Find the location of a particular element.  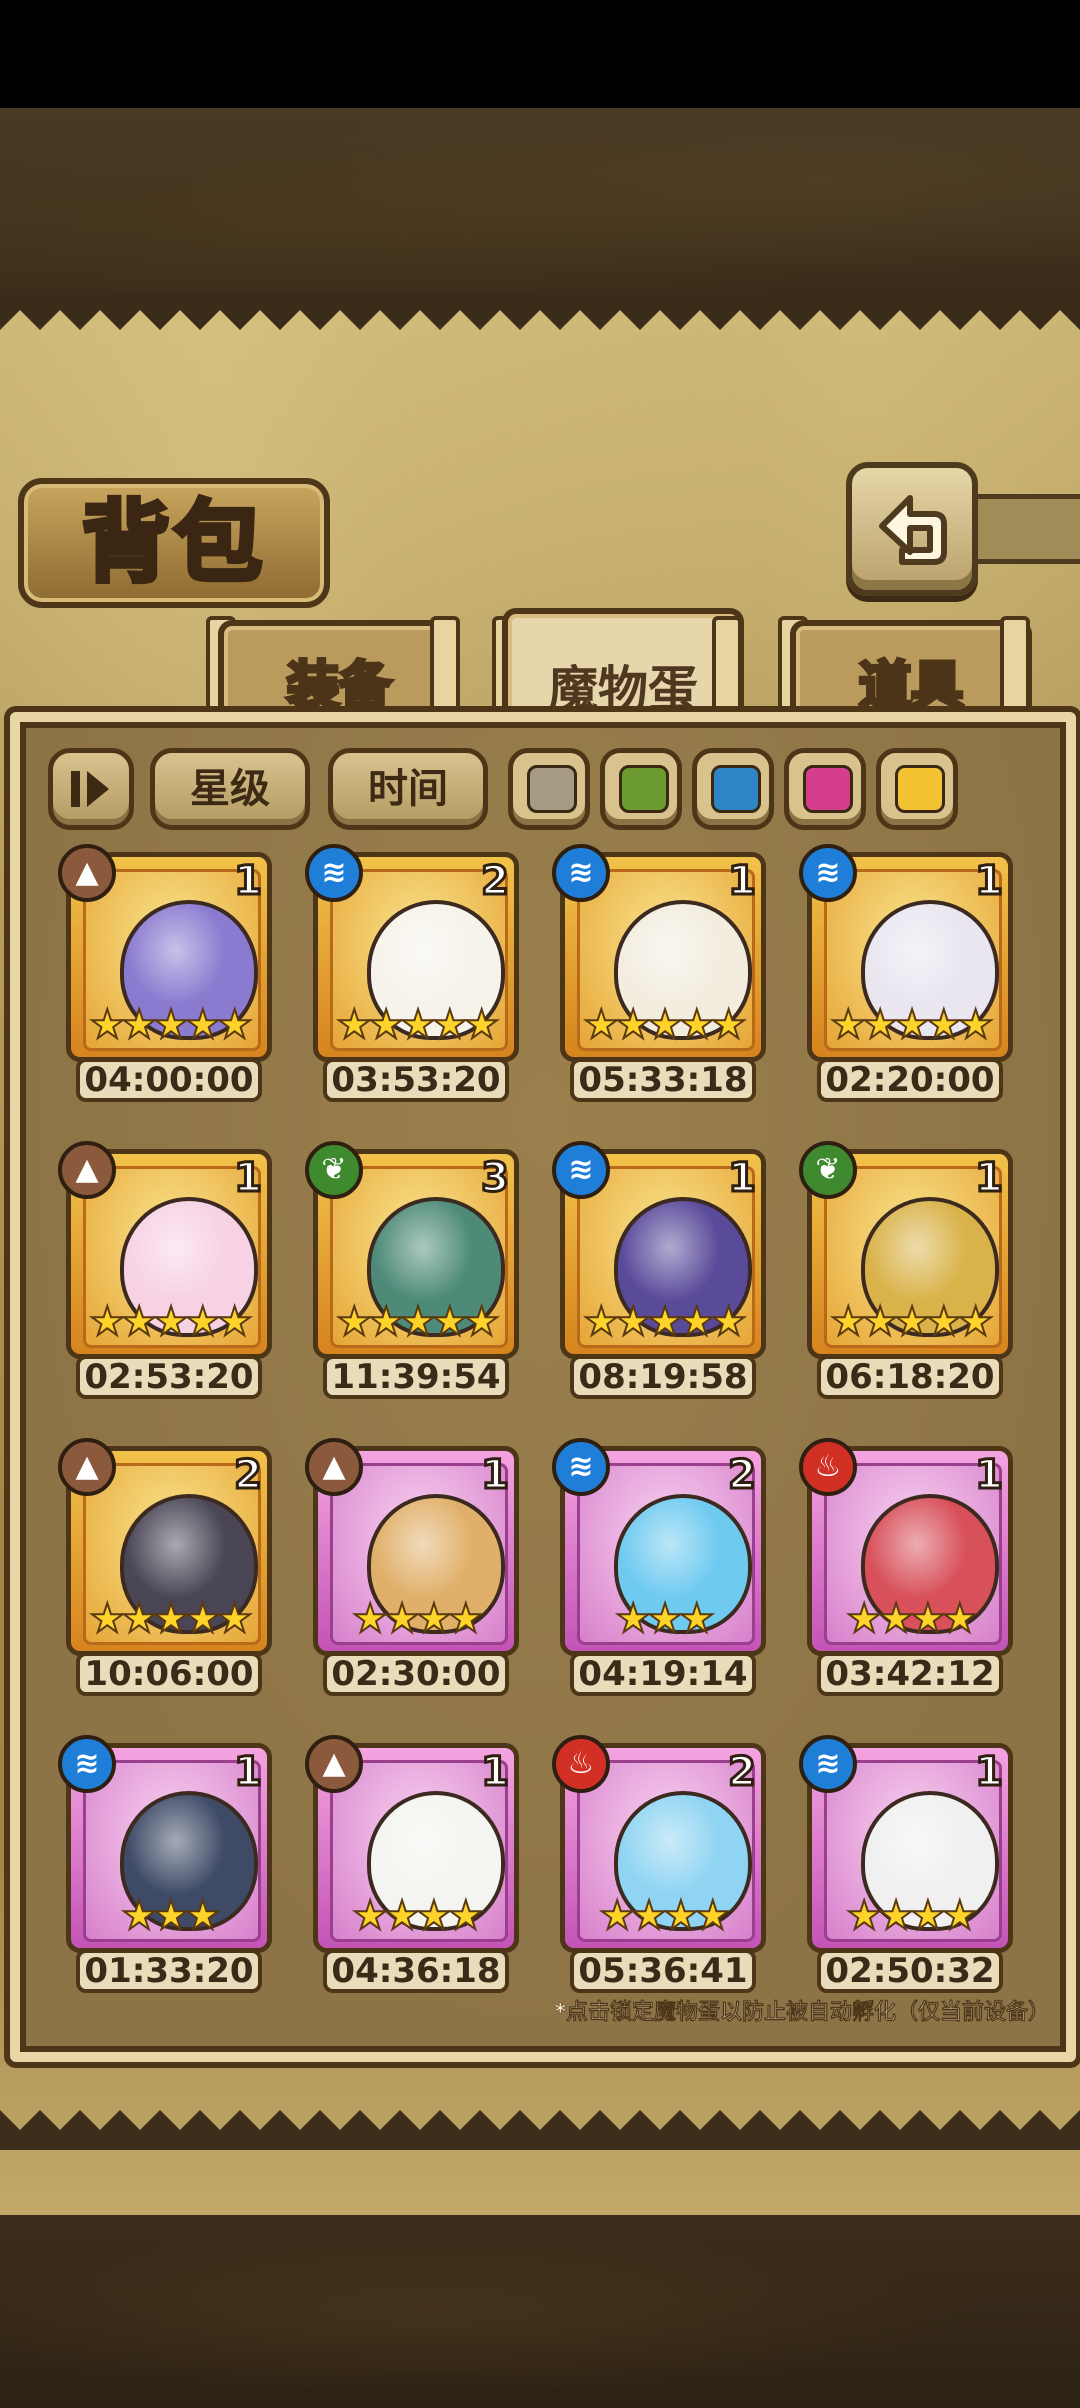

back-arrow-icon is located at coordinates (913, 530).